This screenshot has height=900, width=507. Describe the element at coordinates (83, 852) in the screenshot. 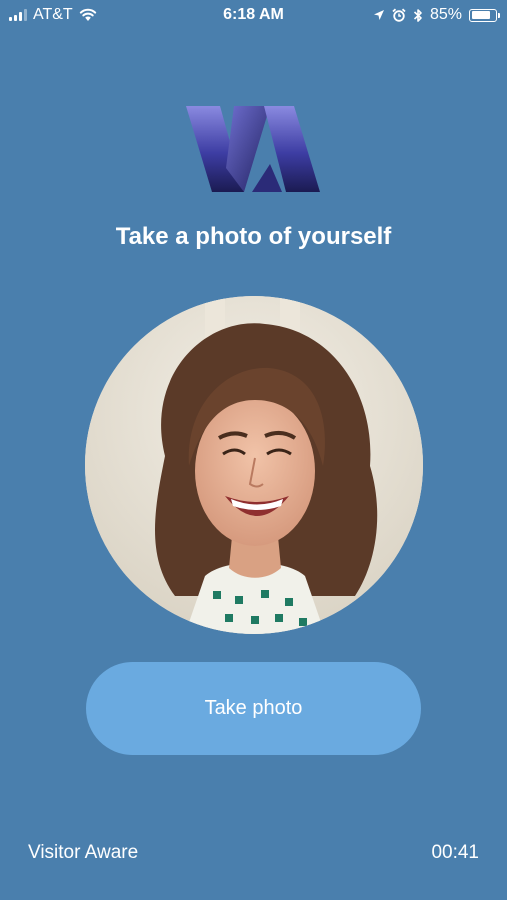

I see `app-name-label: Visitor Aware` at that location.